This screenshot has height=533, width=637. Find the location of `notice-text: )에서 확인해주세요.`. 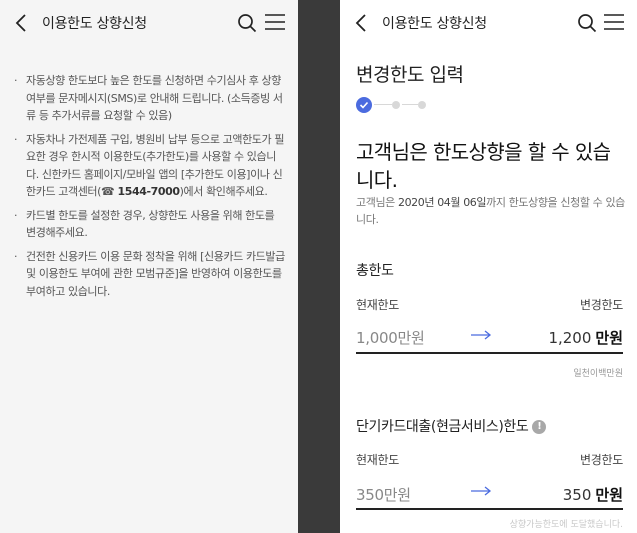

notice-text: )에서 확인해주세요. is located at coordinates (223, 191).